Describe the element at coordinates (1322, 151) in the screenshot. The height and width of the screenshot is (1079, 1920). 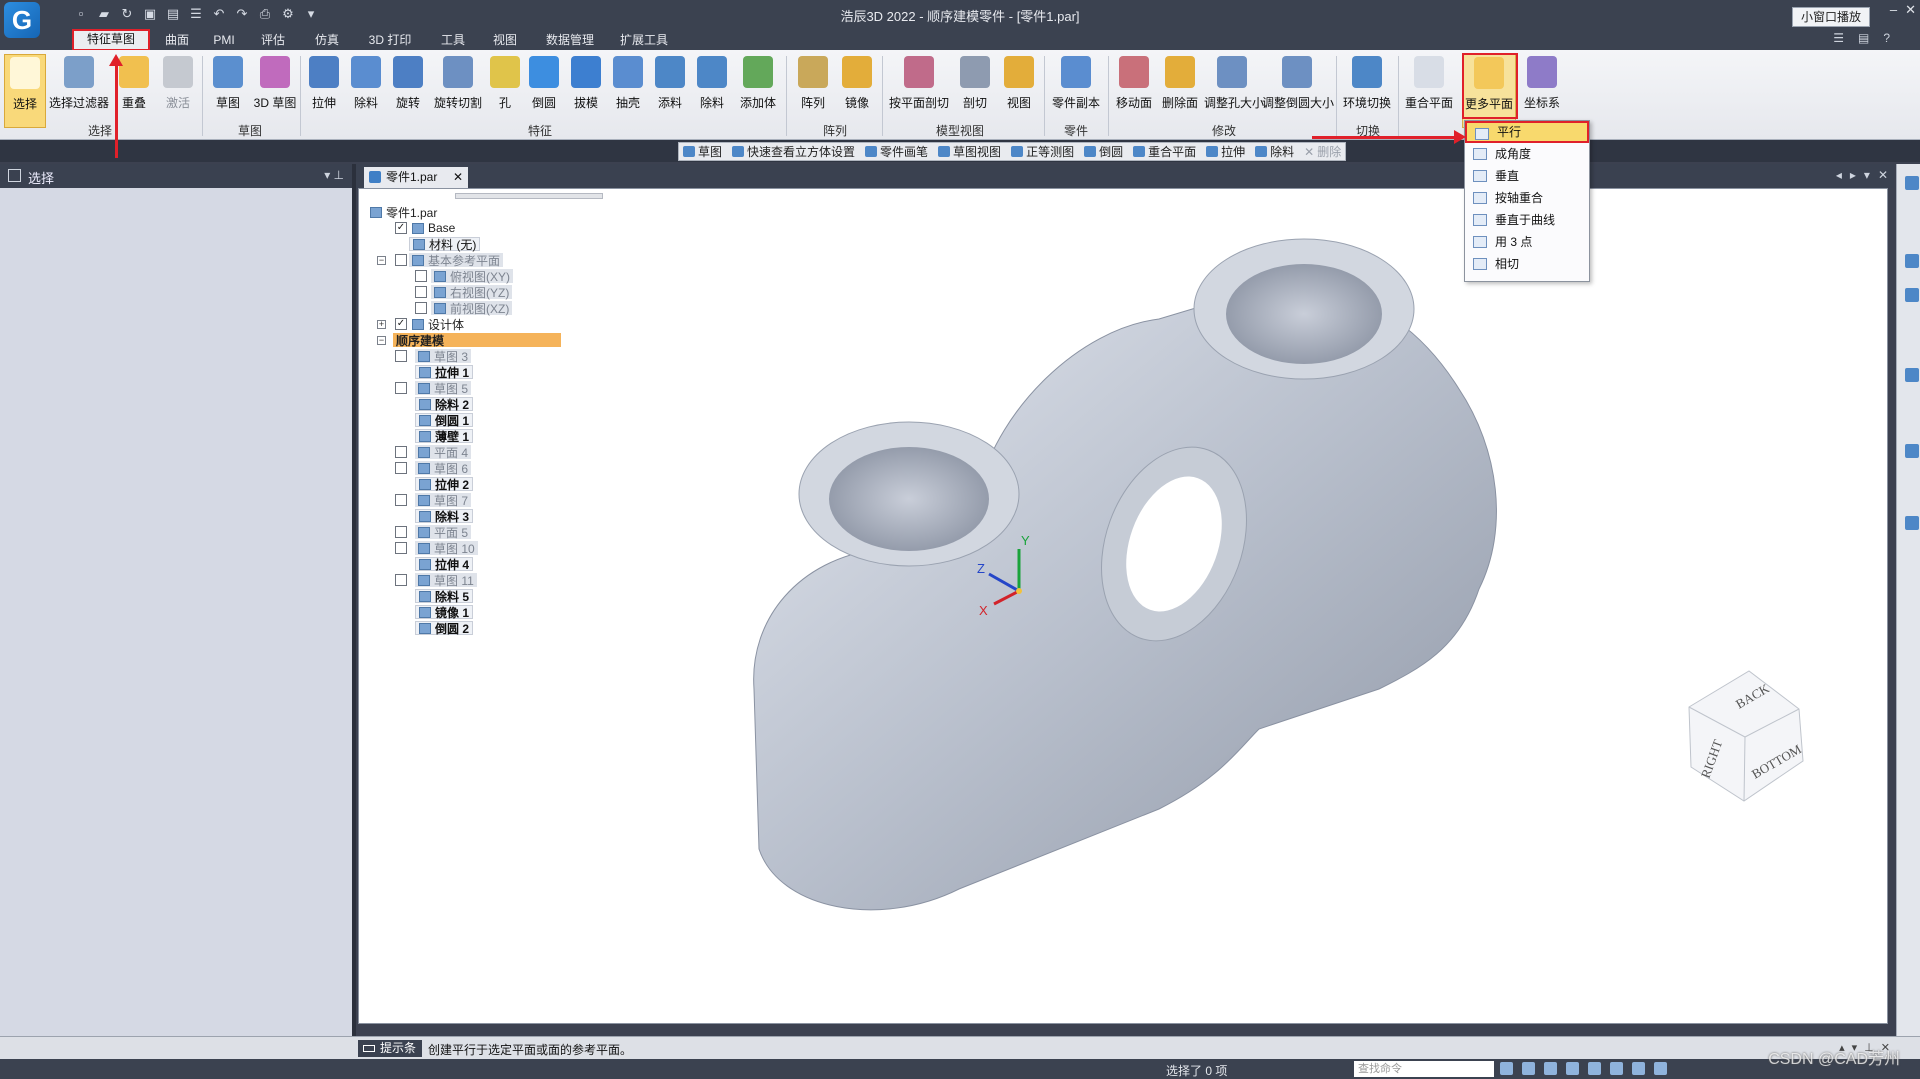
I see `cmd-delete: ✕ 删除` at that location.